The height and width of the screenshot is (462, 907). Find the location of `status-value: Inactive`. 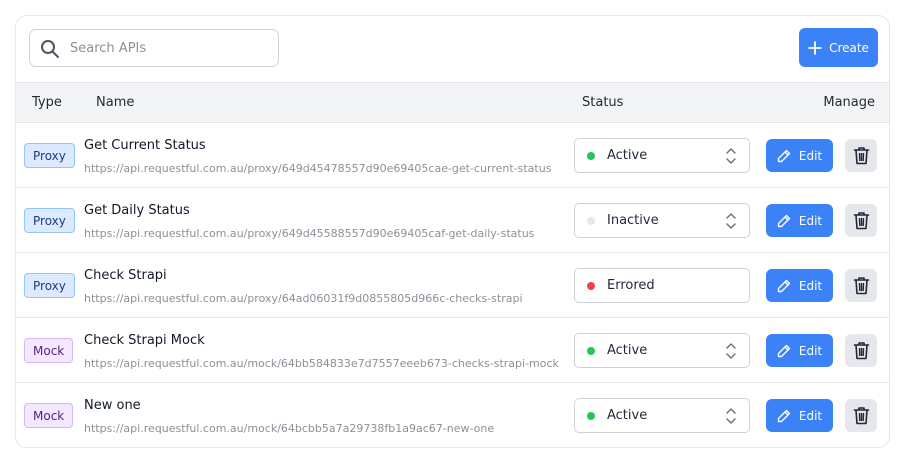

status-value: Inactive is located at coordinates (633, 220).